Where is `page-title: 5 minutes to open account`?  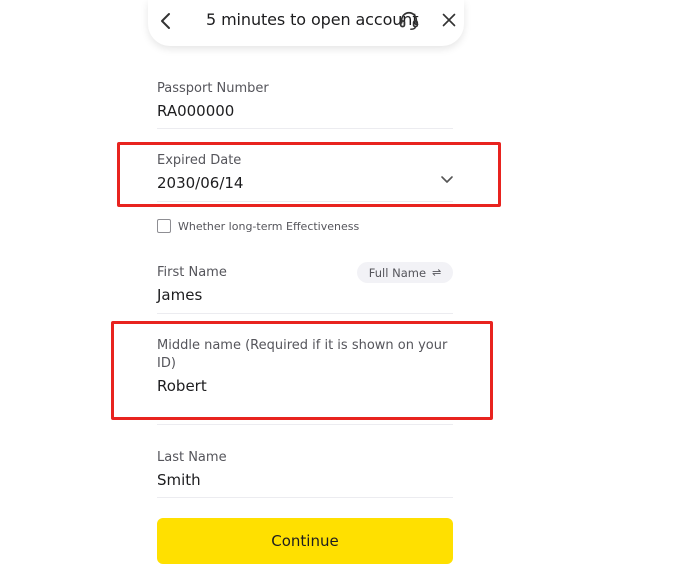 page-title: 5 minutes to open account is located at coordinates (312, 19).